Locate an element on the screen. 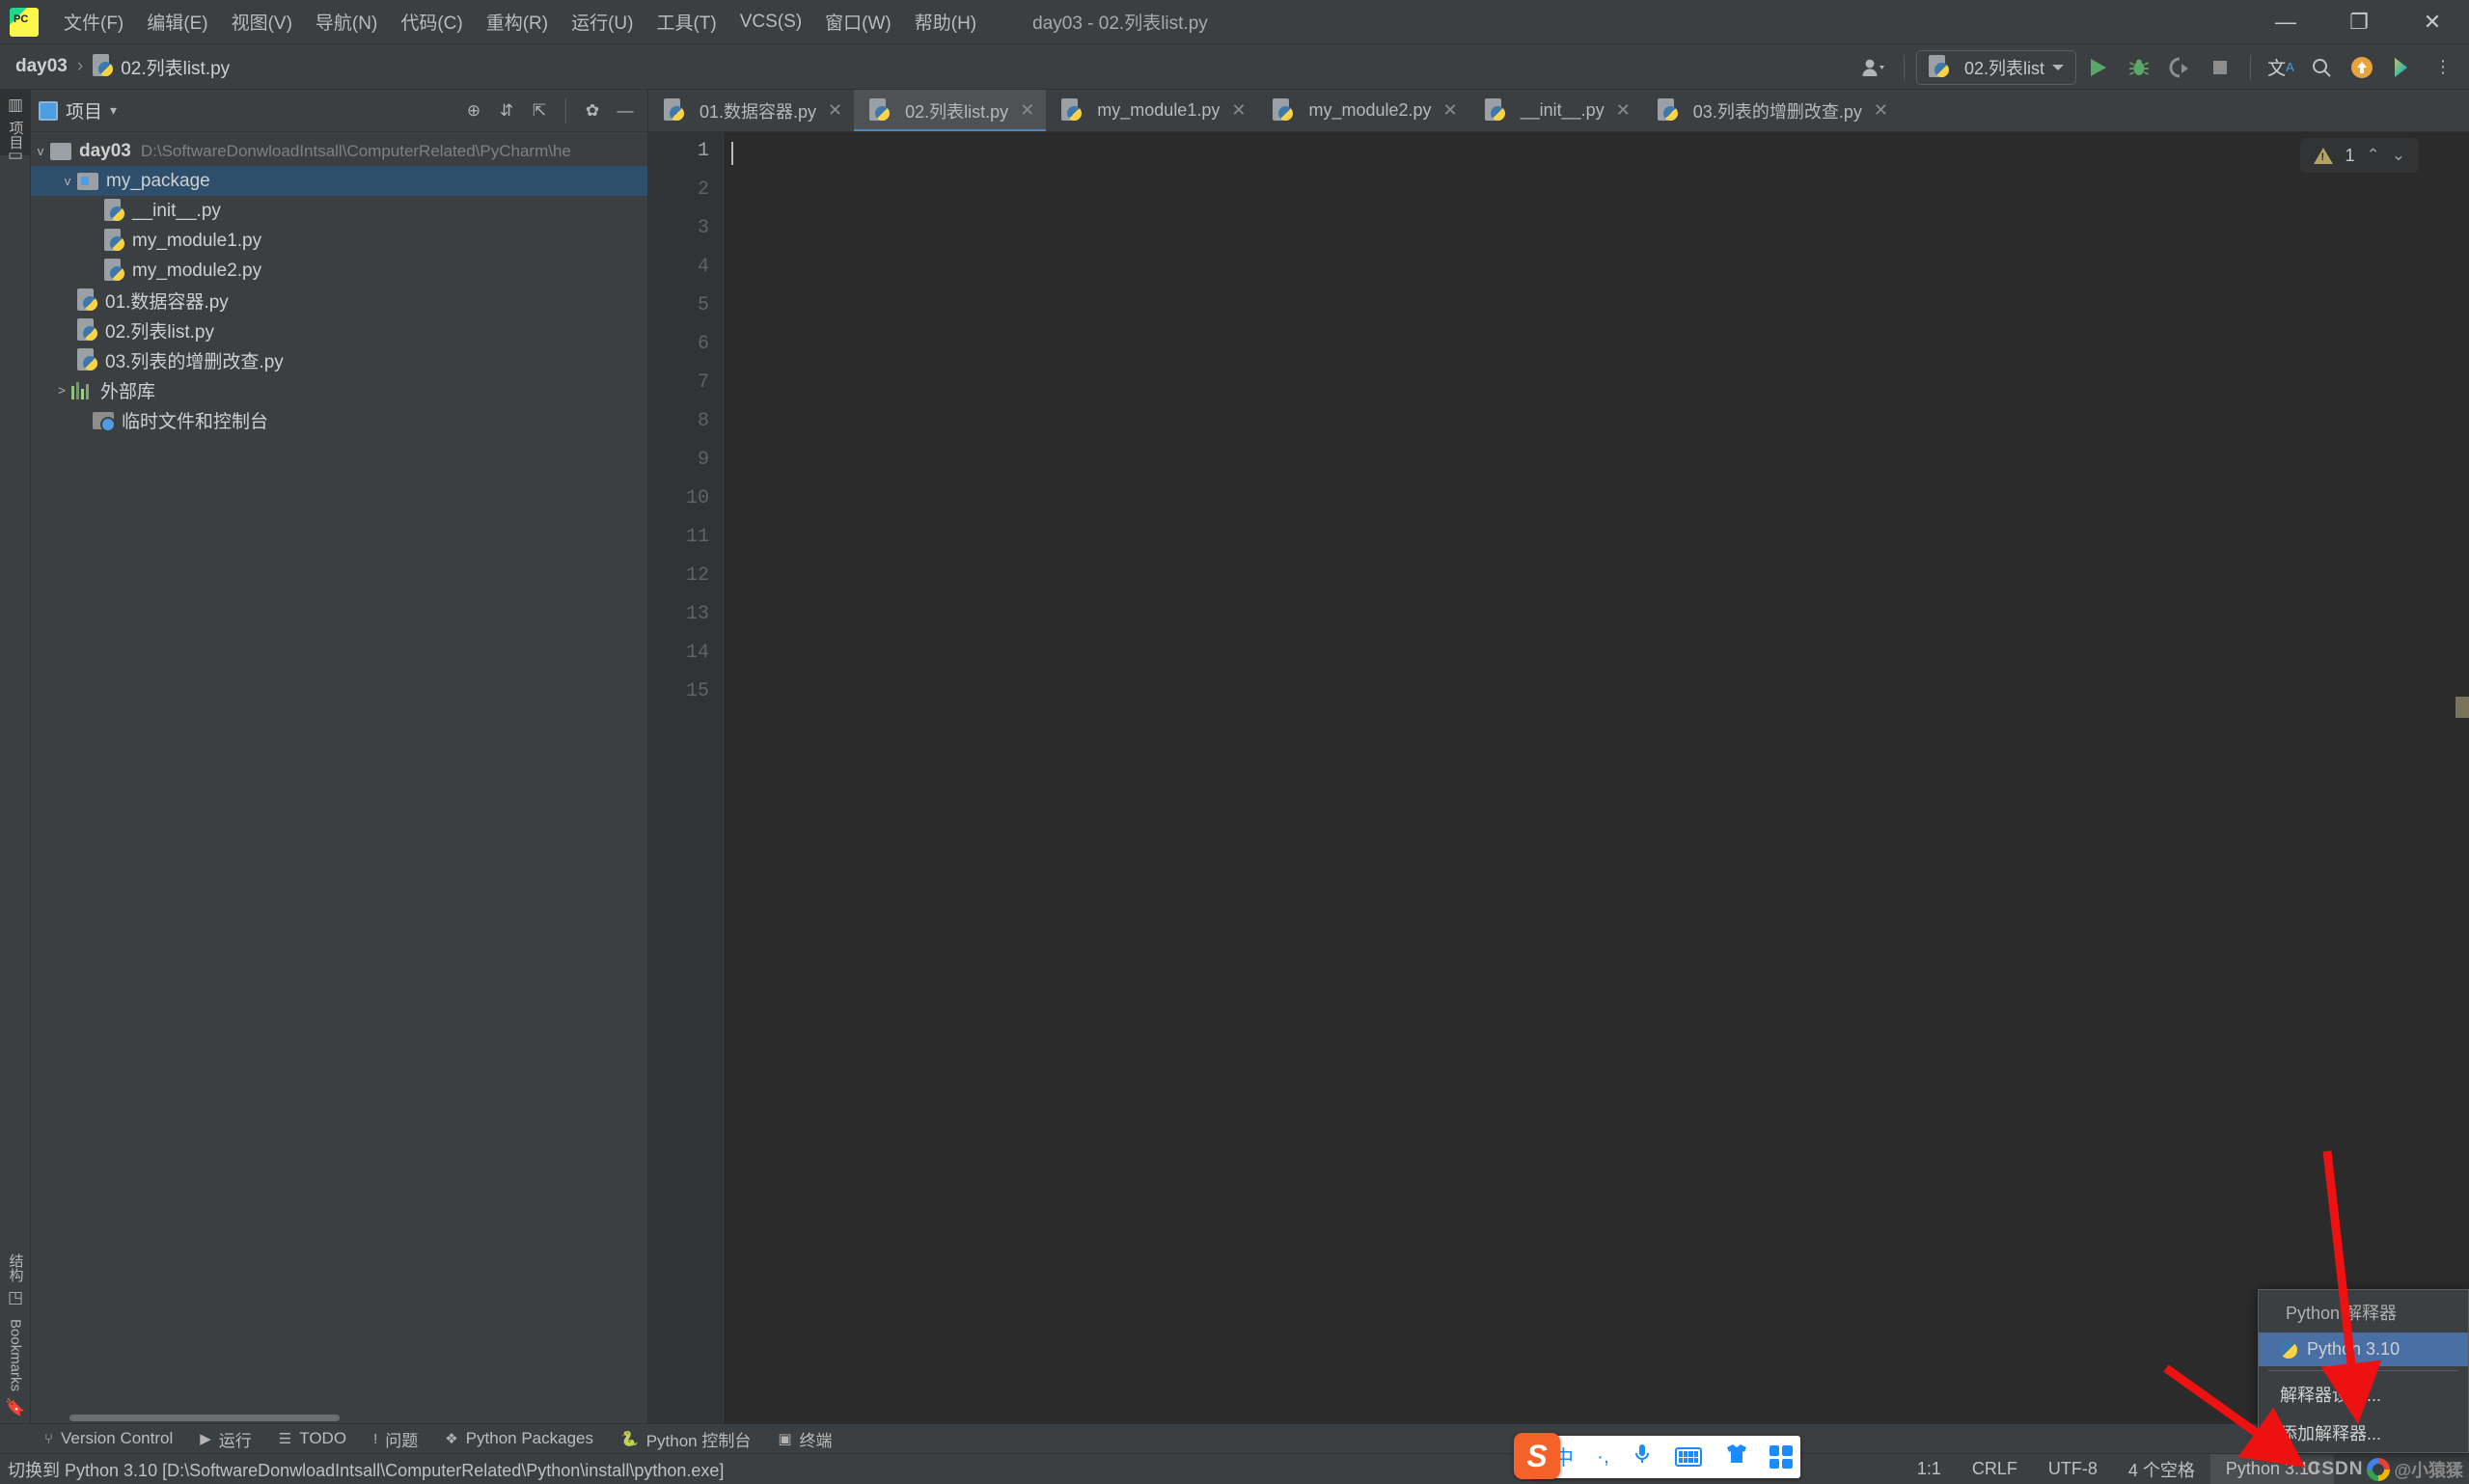  menu-refactor: 重构(R) is located at coordinates (517, 22).